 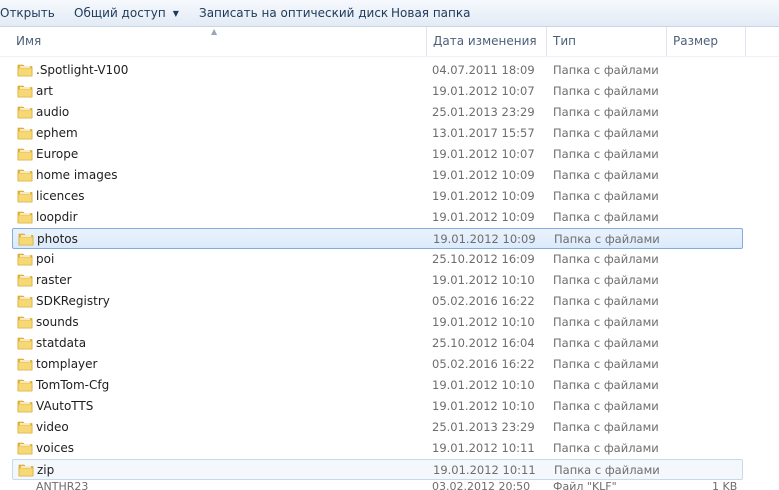 What do you see at coordinates (392, 484) in the screenshot?
I see `file-row-partial: ANTHR23 03.02.2012 20:50 Файл "KLF" 1 KB` at bounding box center [392, 484].